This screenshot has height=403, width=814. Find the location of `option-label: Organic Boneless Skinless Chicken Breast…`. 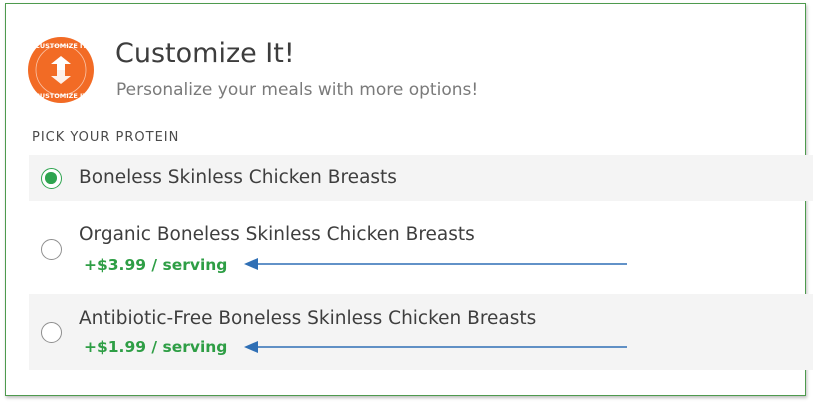

option-label: Organic Boneless Skinless Chicken Breast… is located at coordinates (277, 234).